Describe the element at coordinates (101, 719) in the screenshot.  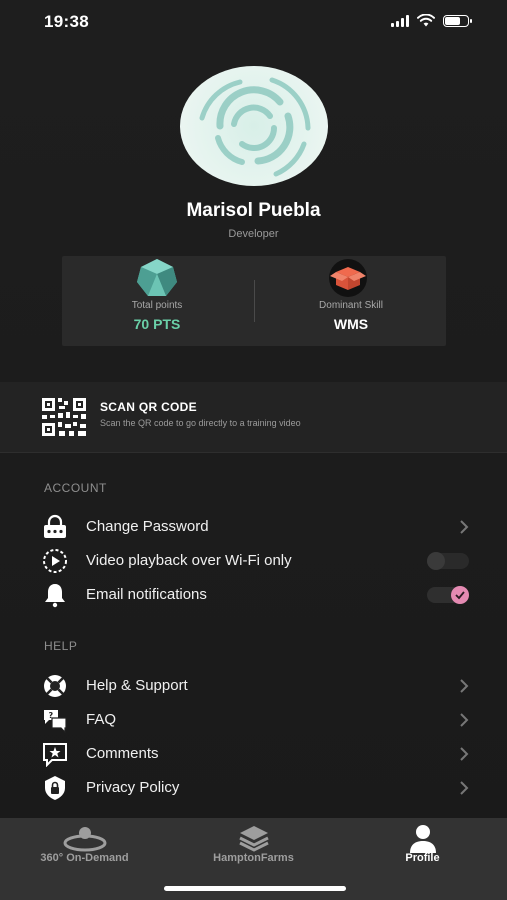
I see `faq-label: FAQ` at that location.